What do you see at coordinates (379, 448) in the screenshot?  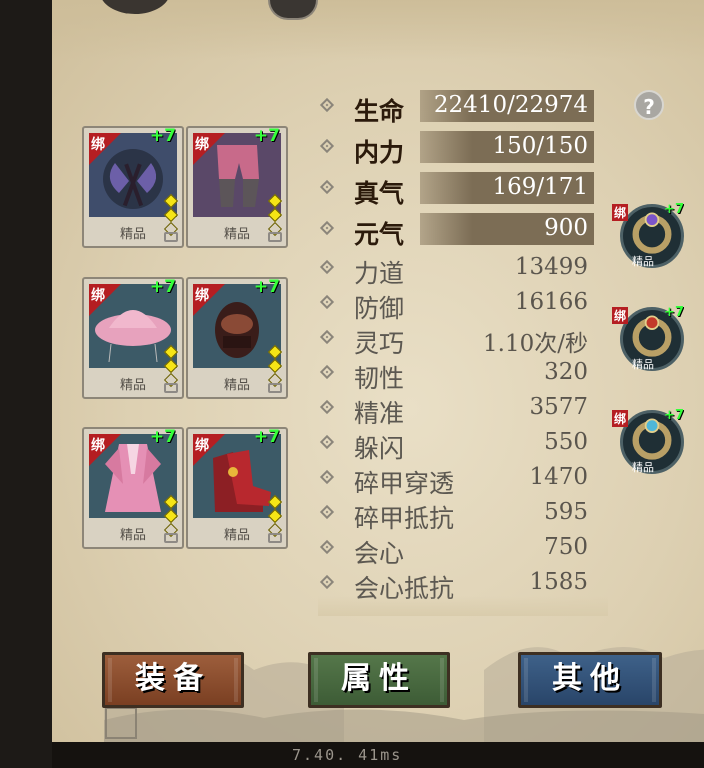 I see `stat-name: 躲闪` at bounding box center [379, 448].